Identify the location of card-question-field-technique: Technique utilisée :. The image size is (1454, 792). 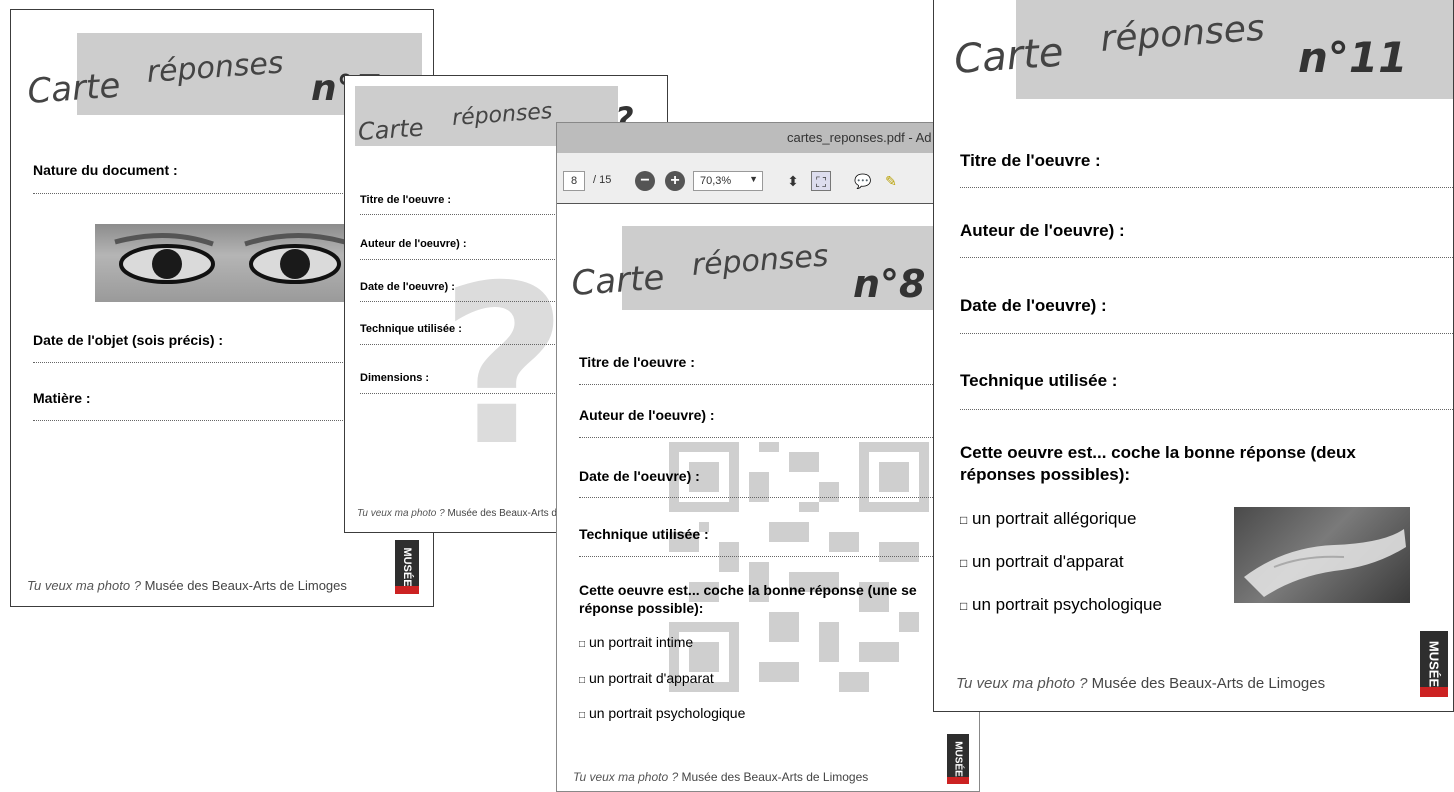
(411, 329).